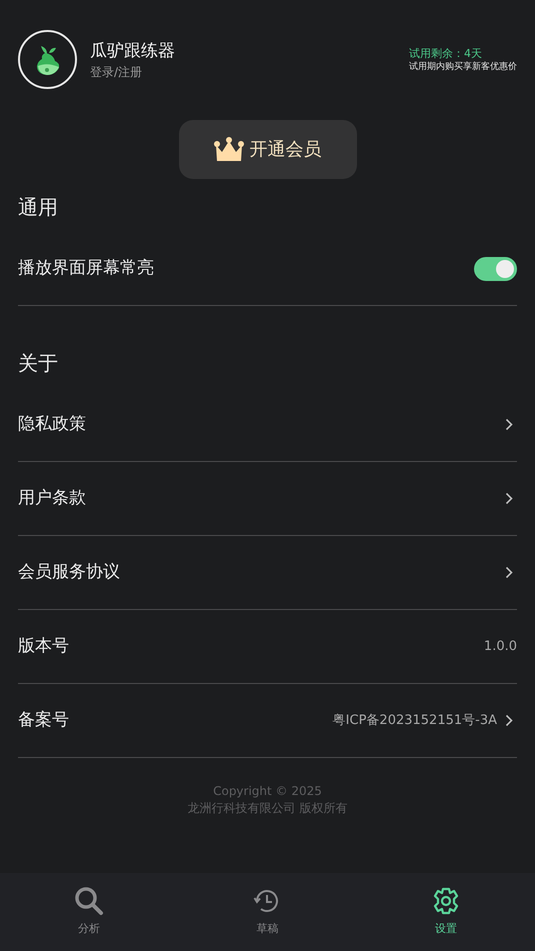 This screenshot has width=535, height=951. What do you see at coordinates (69, 572) in the screenshot?
I see `setting-label: 会员服务协议` at bounding box center [69, 572].